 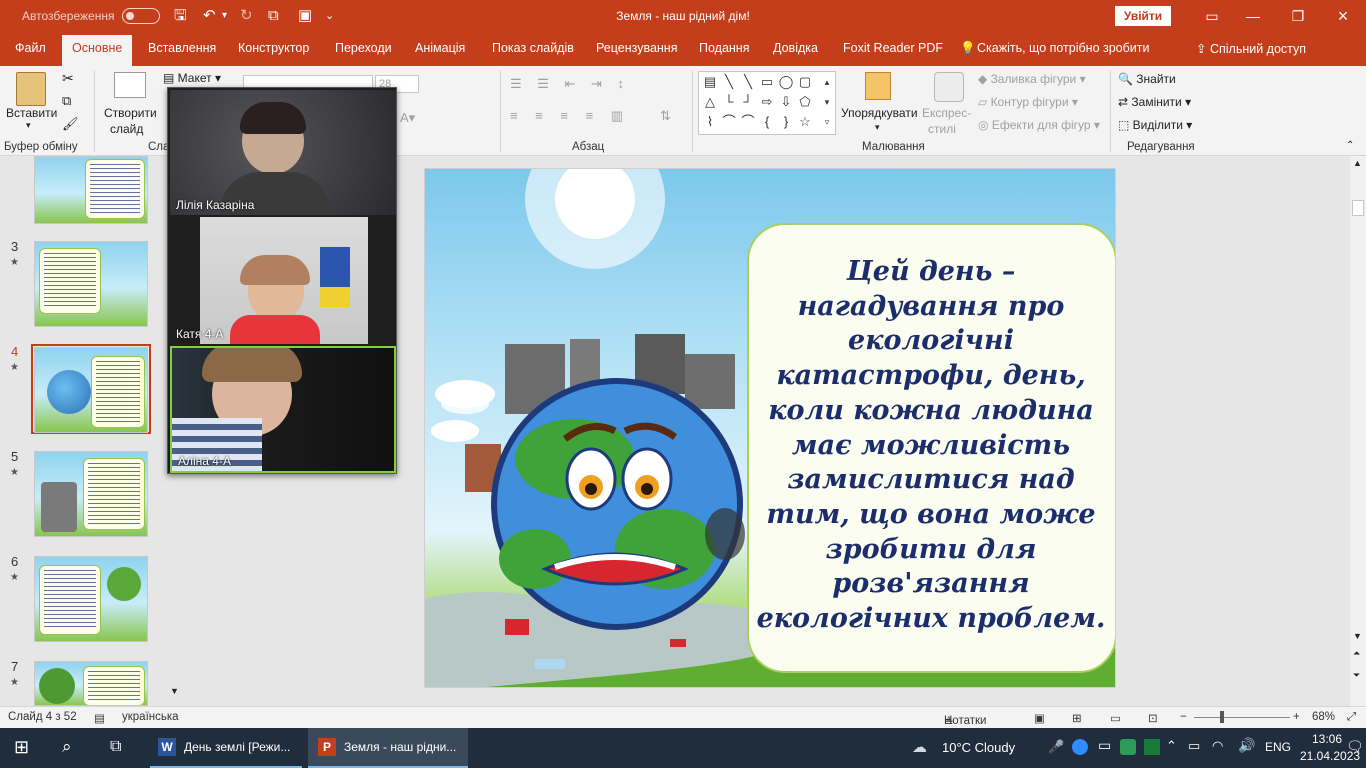 I want to click on tab-view: Подання, so click(x=724, y=48).